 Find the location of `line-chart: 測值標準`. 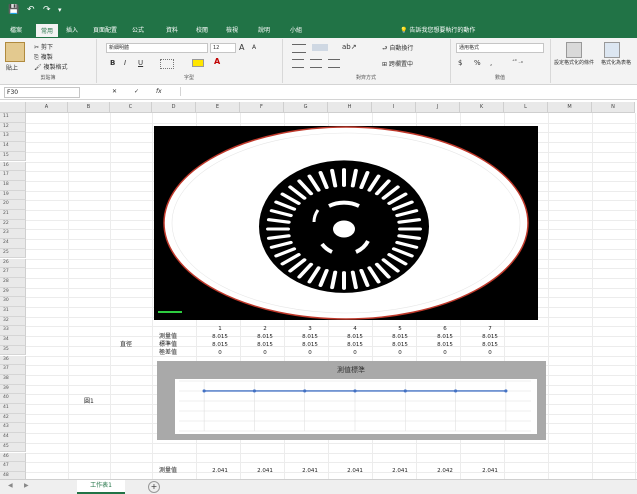

line-chart: 測值標準 is located at coordinates (351, 400).